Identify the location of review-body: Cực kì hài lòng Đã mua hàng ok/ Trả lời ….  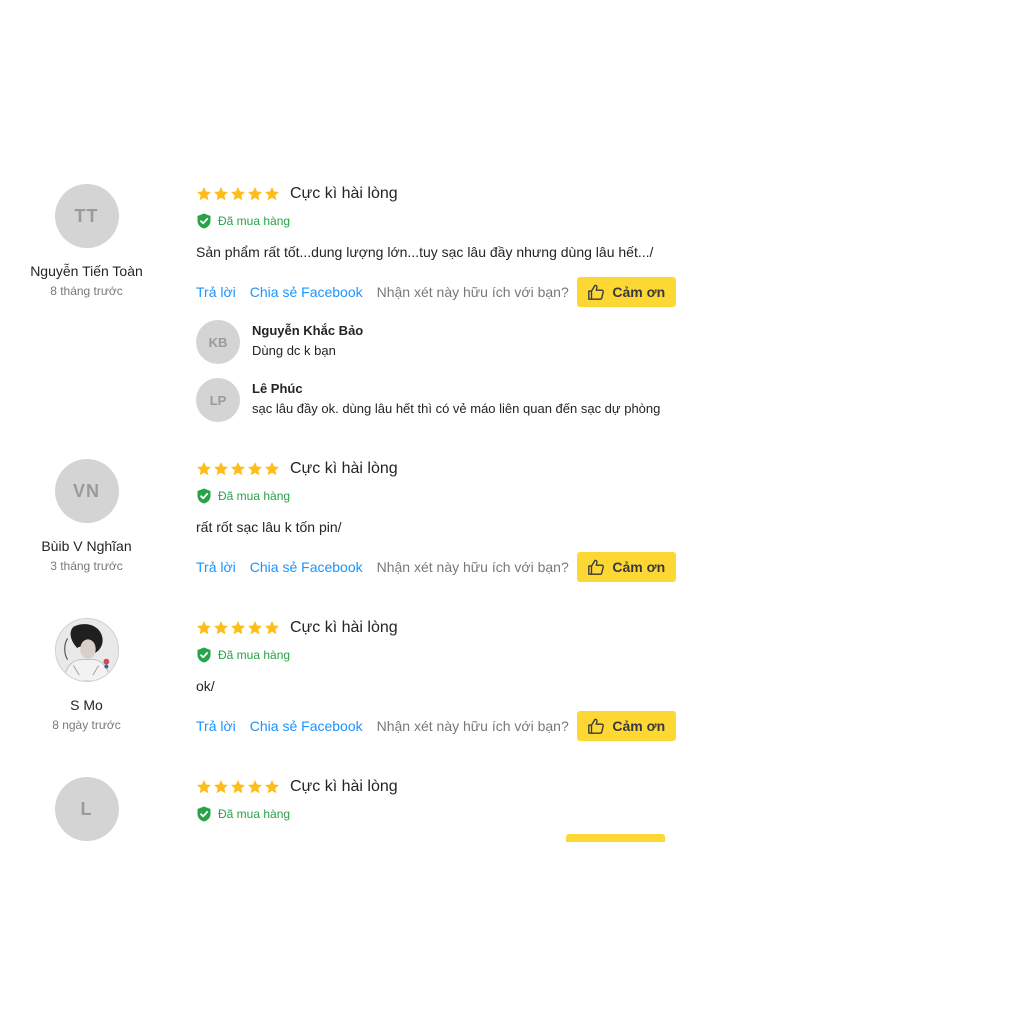
(436, 679).